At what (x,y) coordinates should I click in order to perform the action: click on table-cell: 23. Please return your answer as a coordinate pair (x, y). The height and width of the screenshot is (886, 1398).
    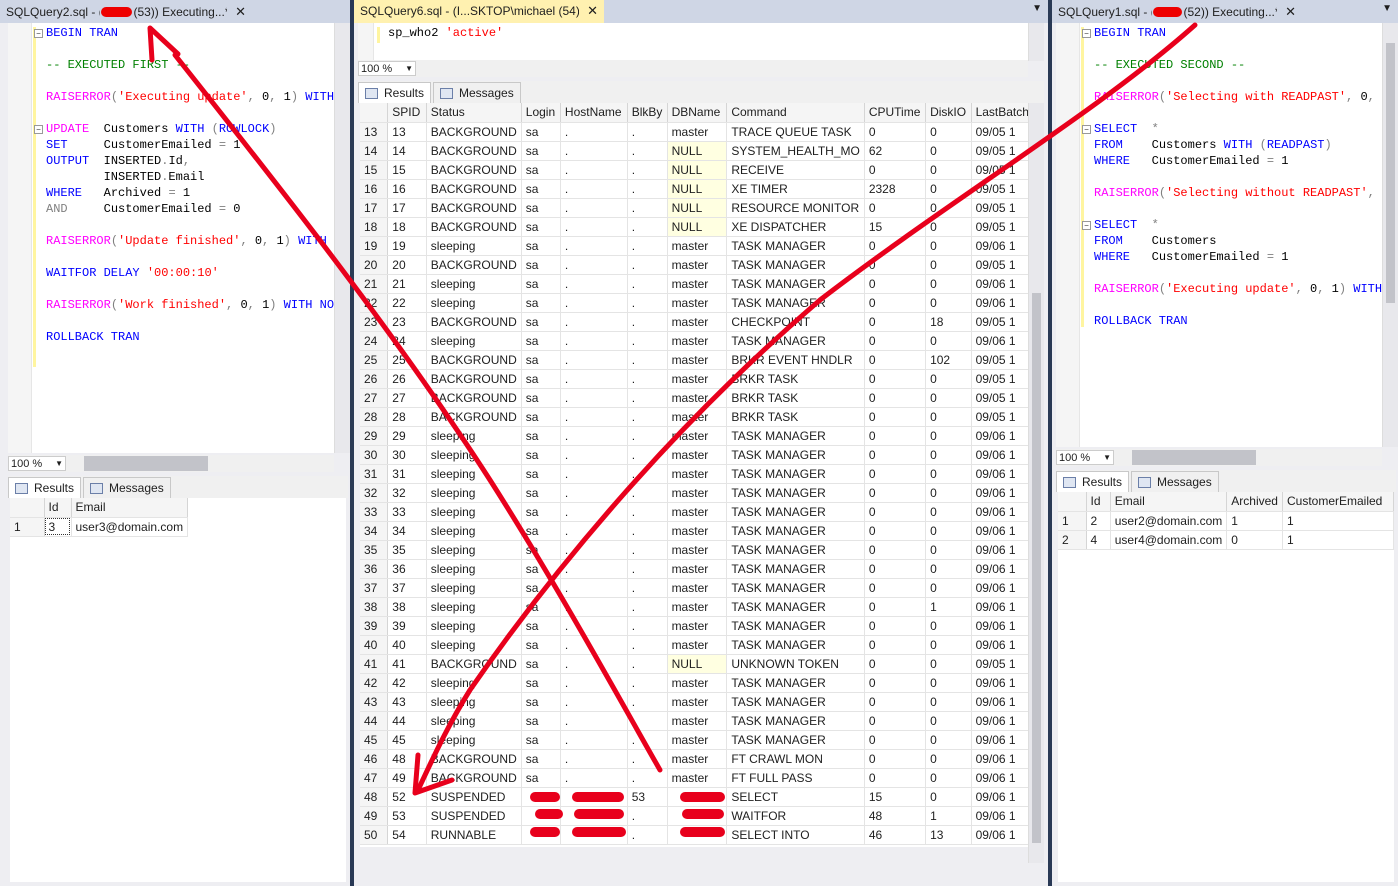
    Looking at the image, I should click on (407, 322).